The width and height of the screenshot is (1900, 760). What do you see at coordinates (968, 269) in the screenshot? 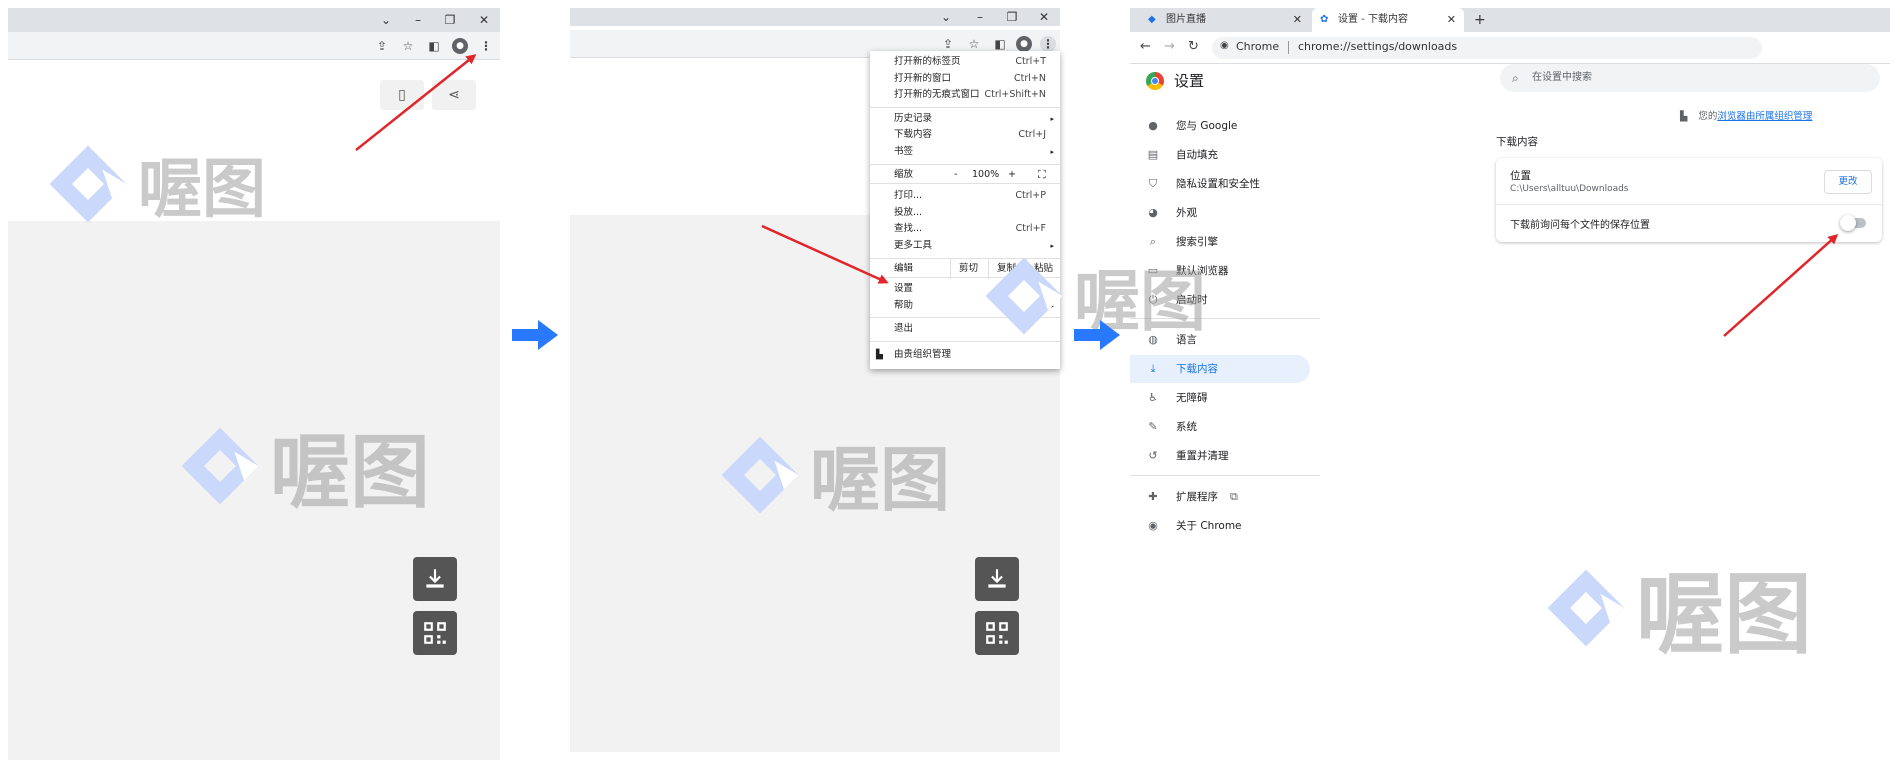
I see `cut-button: 剪切` at bounding box center [968, 269].